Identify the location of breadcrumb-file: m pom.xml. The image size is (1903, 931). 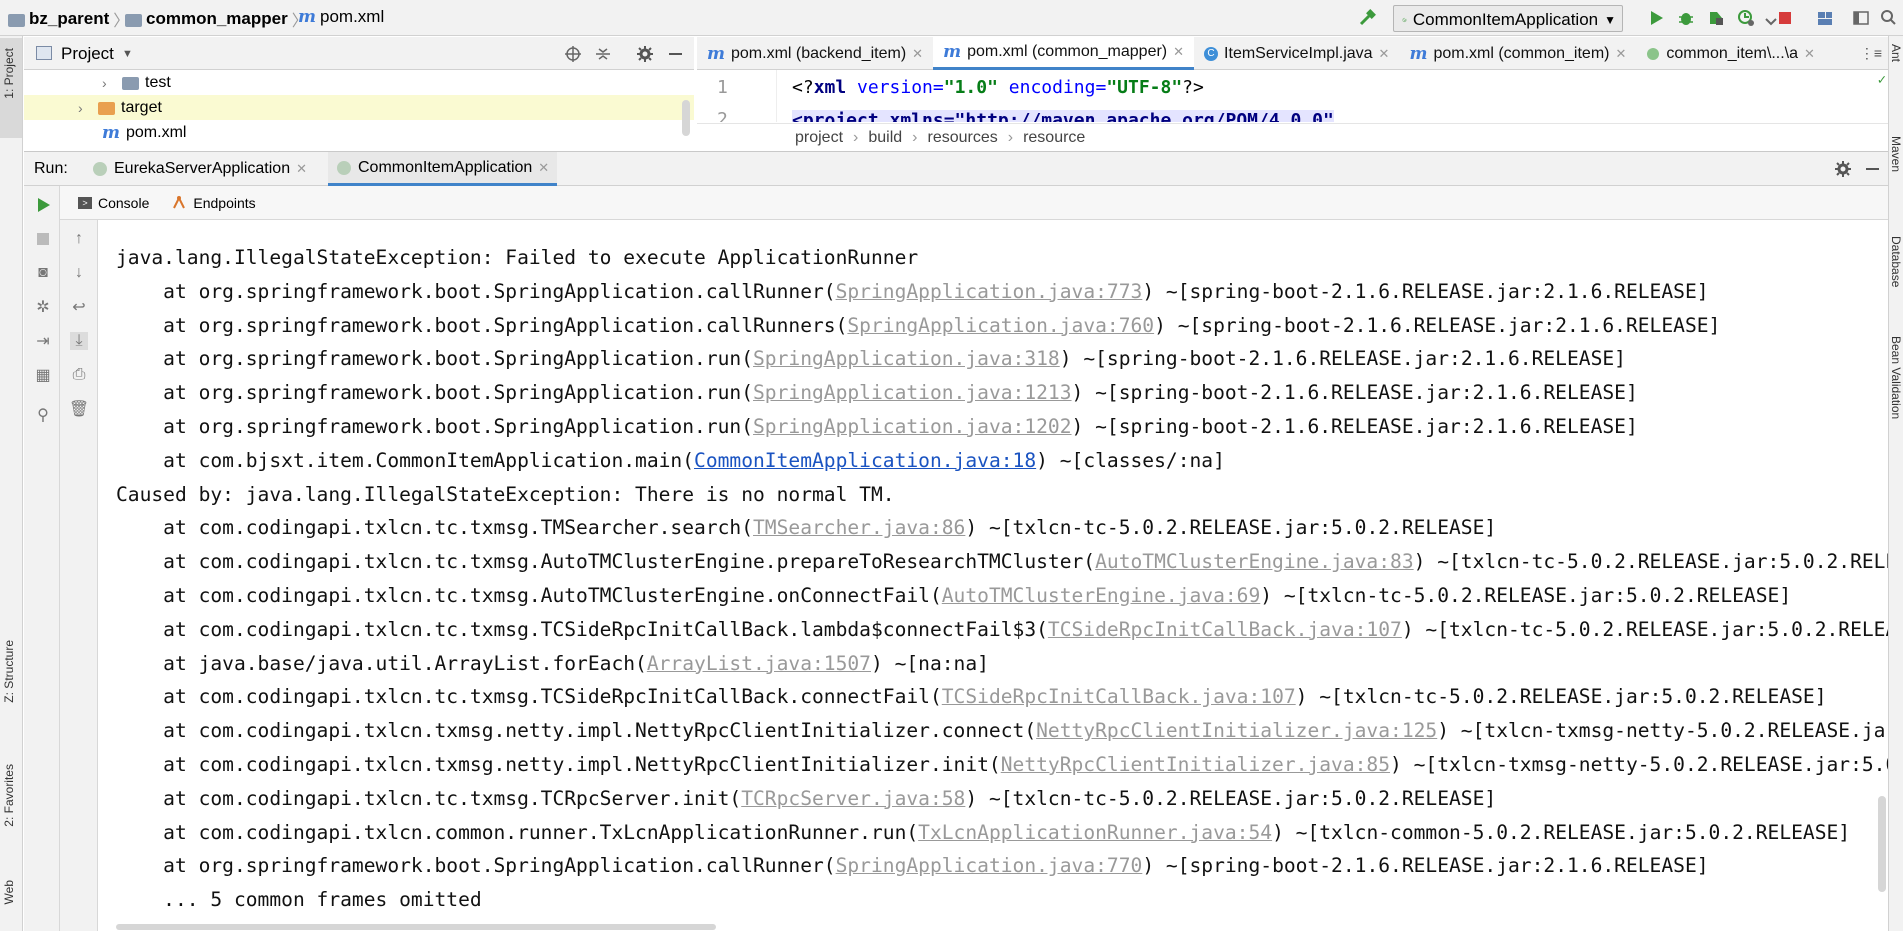
(341, 17).